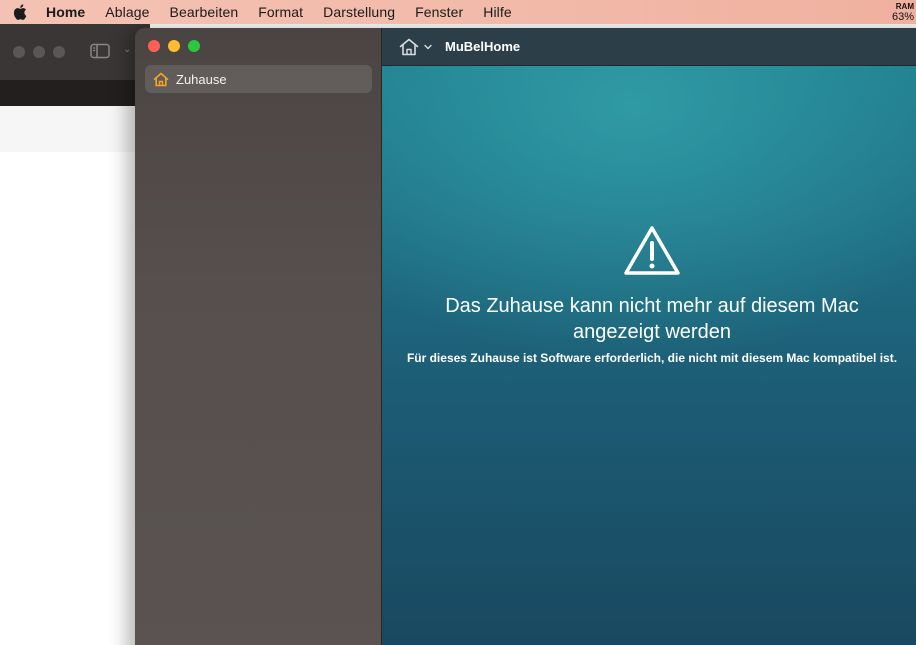 This screenshot has height=645, width=916. I want to click on chevron-down-icon, so click(428, 46).